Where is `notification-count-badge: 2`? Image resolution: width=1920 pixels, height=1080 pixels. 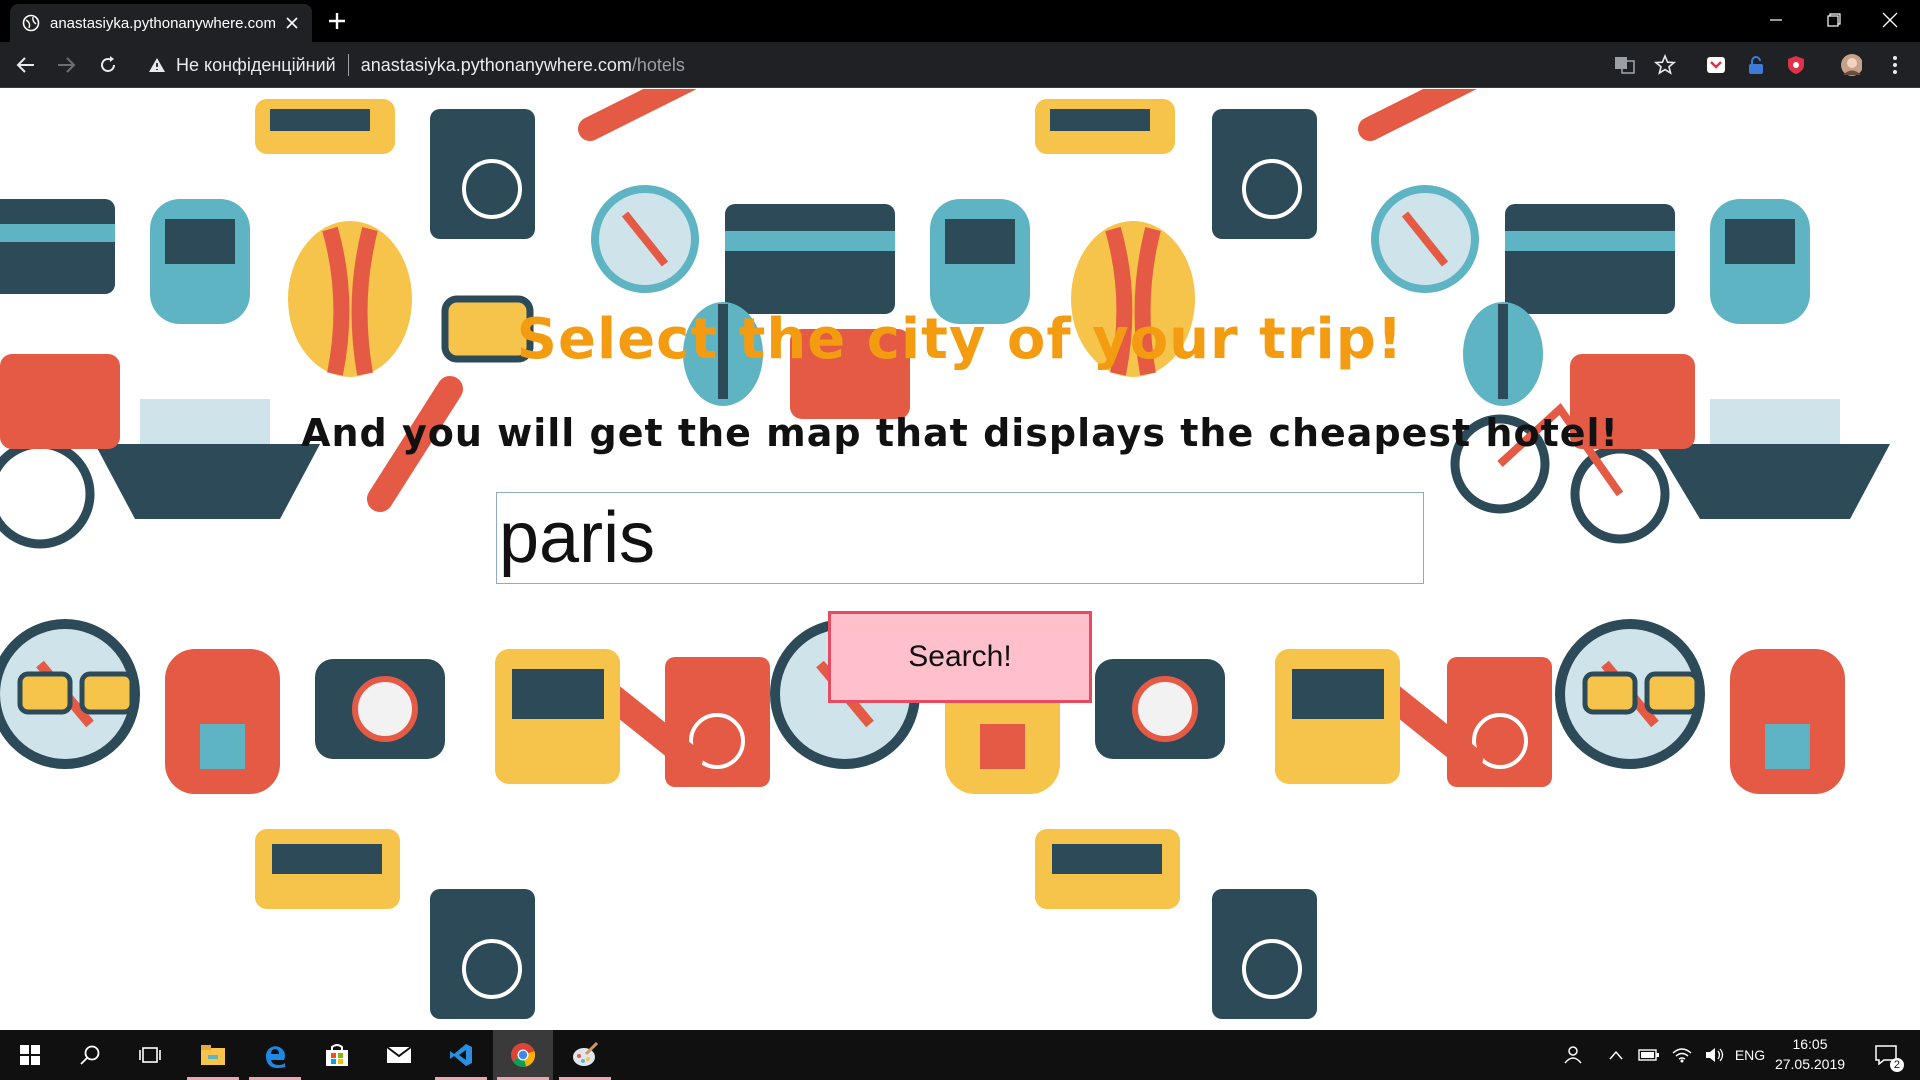 notification-count-badge: 2 is located at coordinates (1896, 1065).